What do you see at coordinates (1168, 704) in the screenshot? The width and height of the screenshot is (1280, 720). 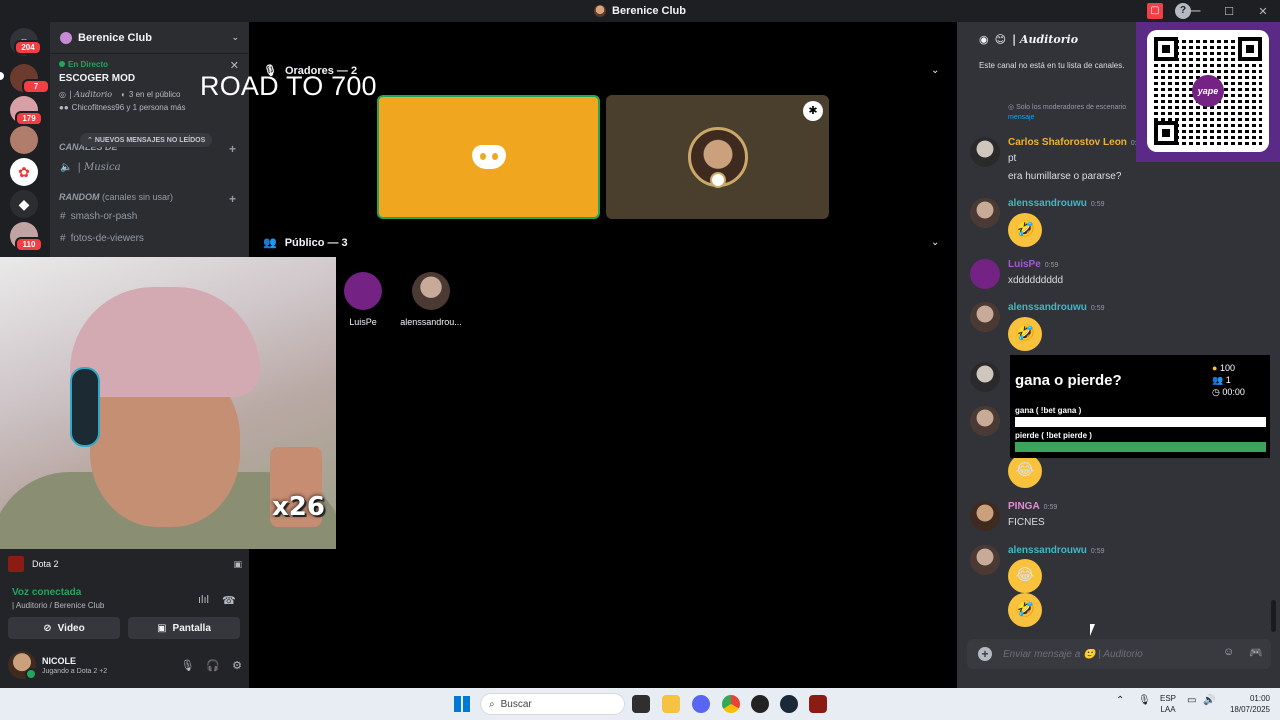 I see `language-indicator: ESP LAA` at bounding box center [1168, 704].